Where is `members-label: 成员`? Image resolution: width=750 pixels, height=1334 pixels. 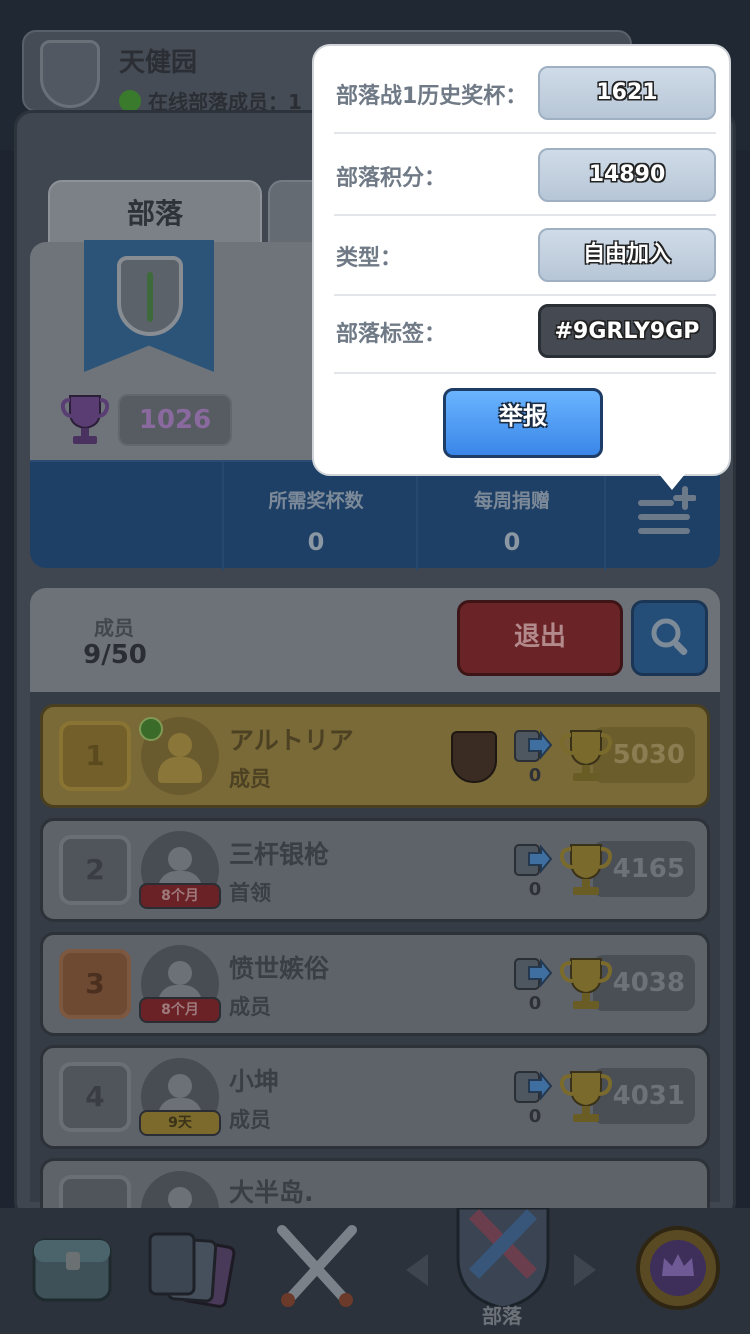 members-label: 成员 is located at coordinates (114, 628).